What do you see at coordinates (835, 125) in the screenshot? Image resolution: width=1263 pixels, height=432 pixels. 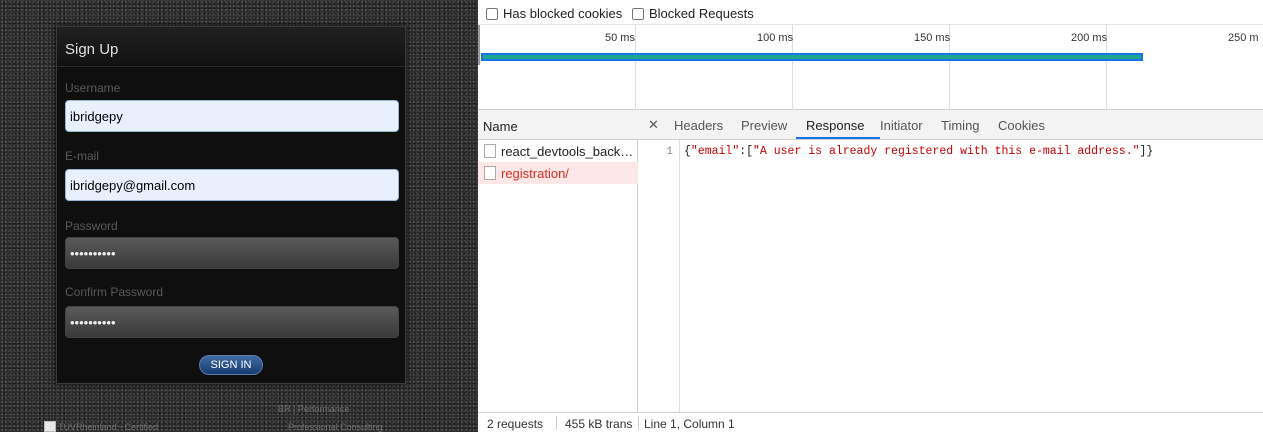 I see `tab-response: Response` at bounding box center [835, 125].